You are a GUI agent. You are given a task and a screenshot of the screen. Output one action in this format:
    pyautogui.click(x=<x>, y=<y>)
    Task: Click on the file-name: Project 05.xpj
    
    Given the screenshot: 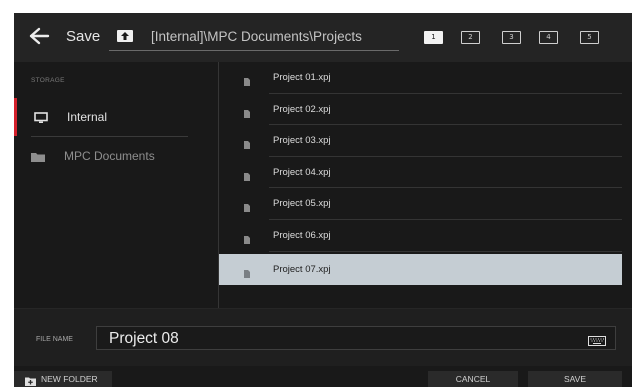 What is the action you would take?
    pyautogui.click(x=302, y=204)
    